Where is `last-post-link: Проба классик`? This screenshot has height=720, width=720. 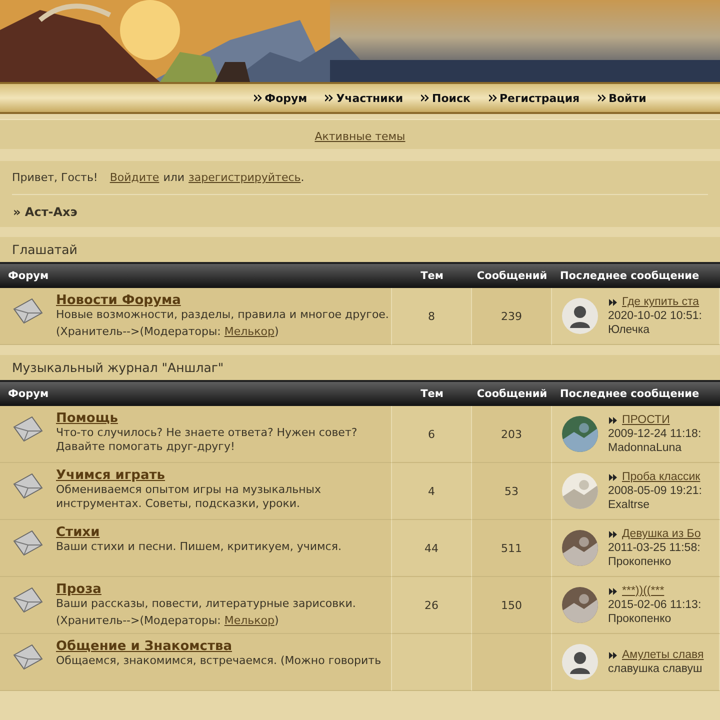
last-post-link: Проба классик is located at coordinates (661, 477).